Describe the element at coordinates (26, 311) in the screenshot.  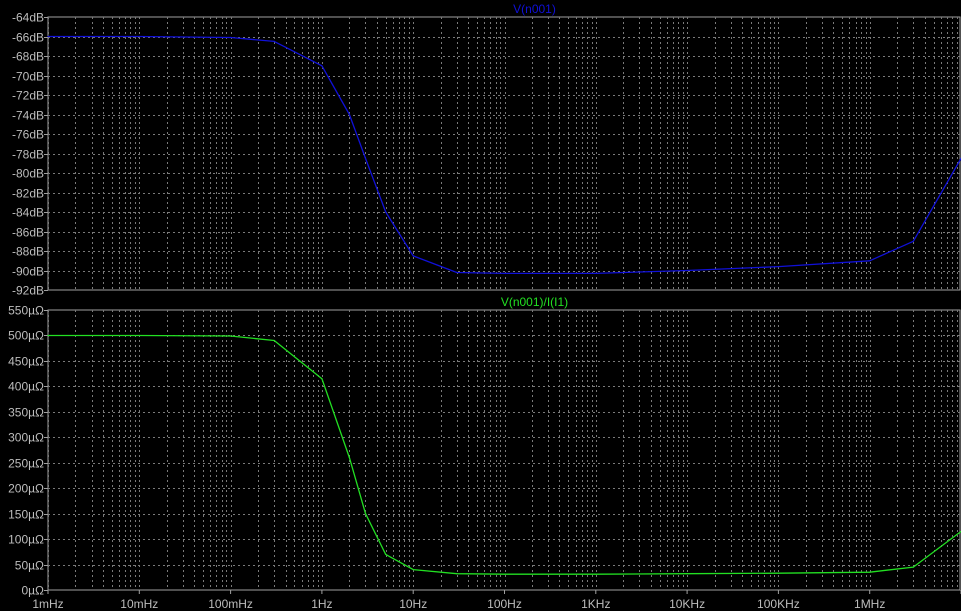
I see `bottom-ytick-label: 550µΩ` at that location.